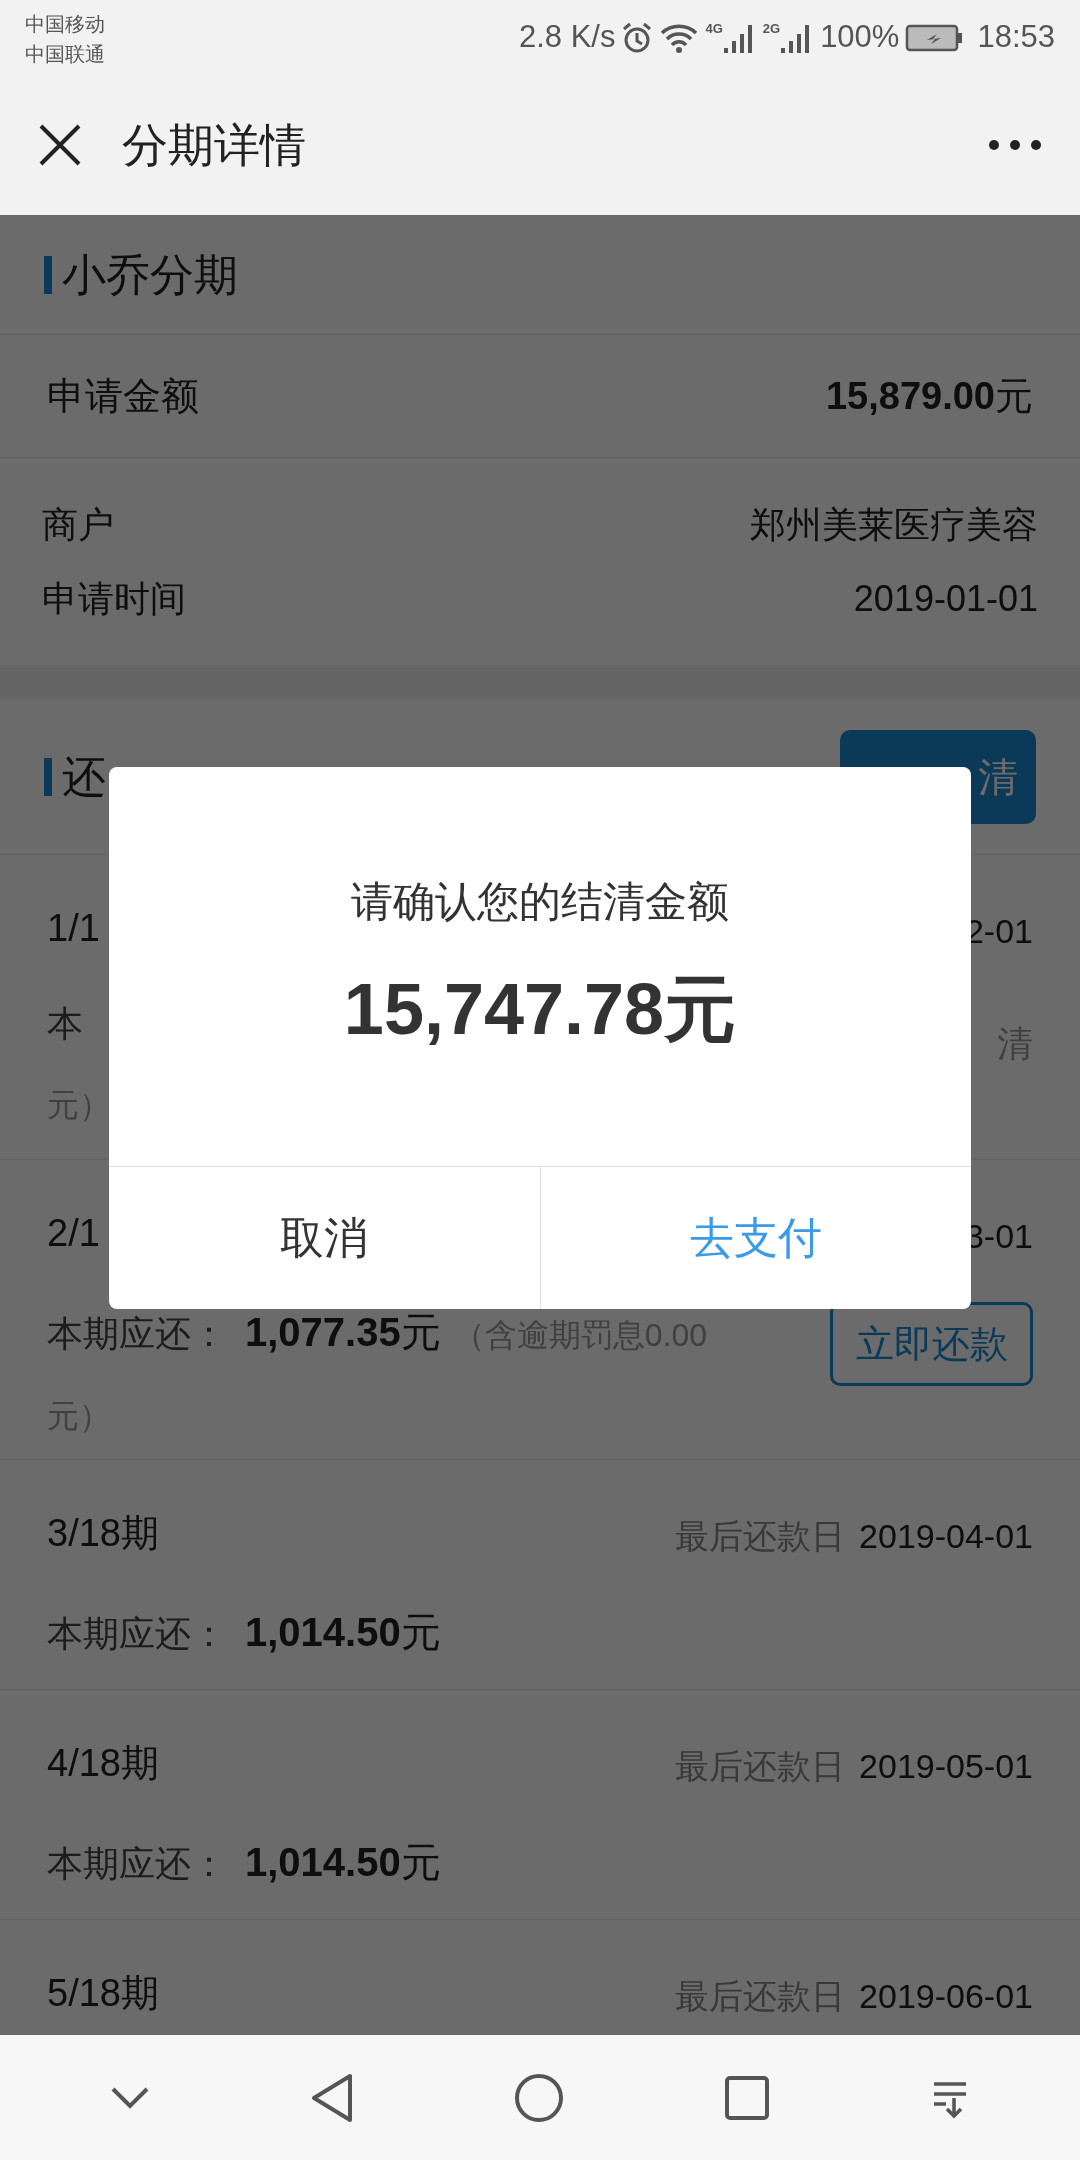 Image resolution: width=1080 pixels, height=2160 pixels. Describe the element at coordinates (123, 396) in the screenshot. I see `field-label: 申请金额` at that location.